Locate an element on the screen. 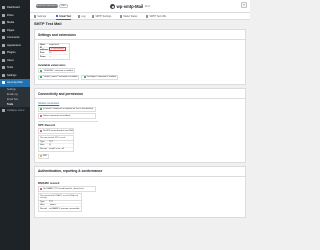  tab-label: Log is located at coordinates (83, 16).